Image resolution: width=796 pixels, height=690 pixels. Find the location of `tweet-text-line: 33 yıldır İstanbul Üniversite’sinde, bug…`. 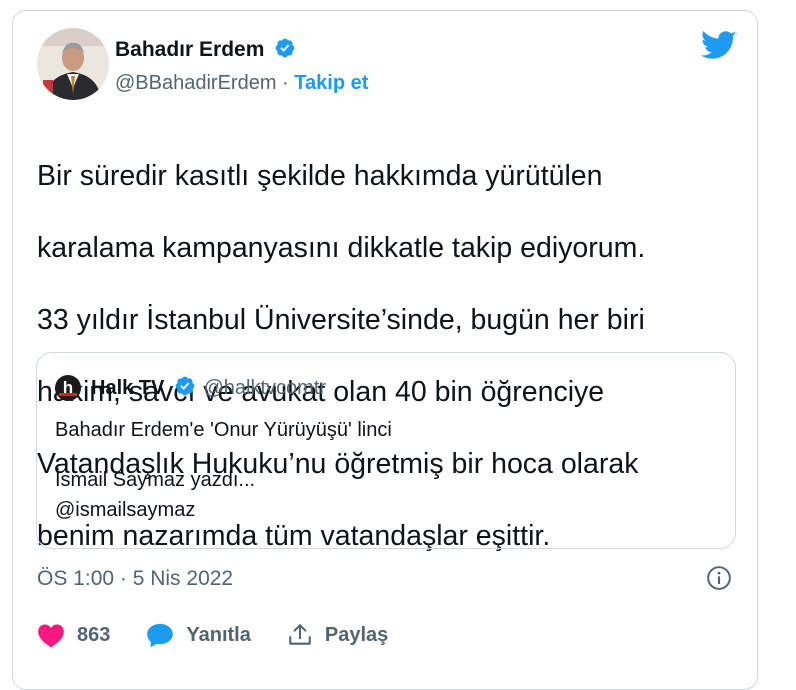

tweet-text-line: 33 yıldır İstanbul Üniversite’sinde, bug… is located at coordinates (341, 320).